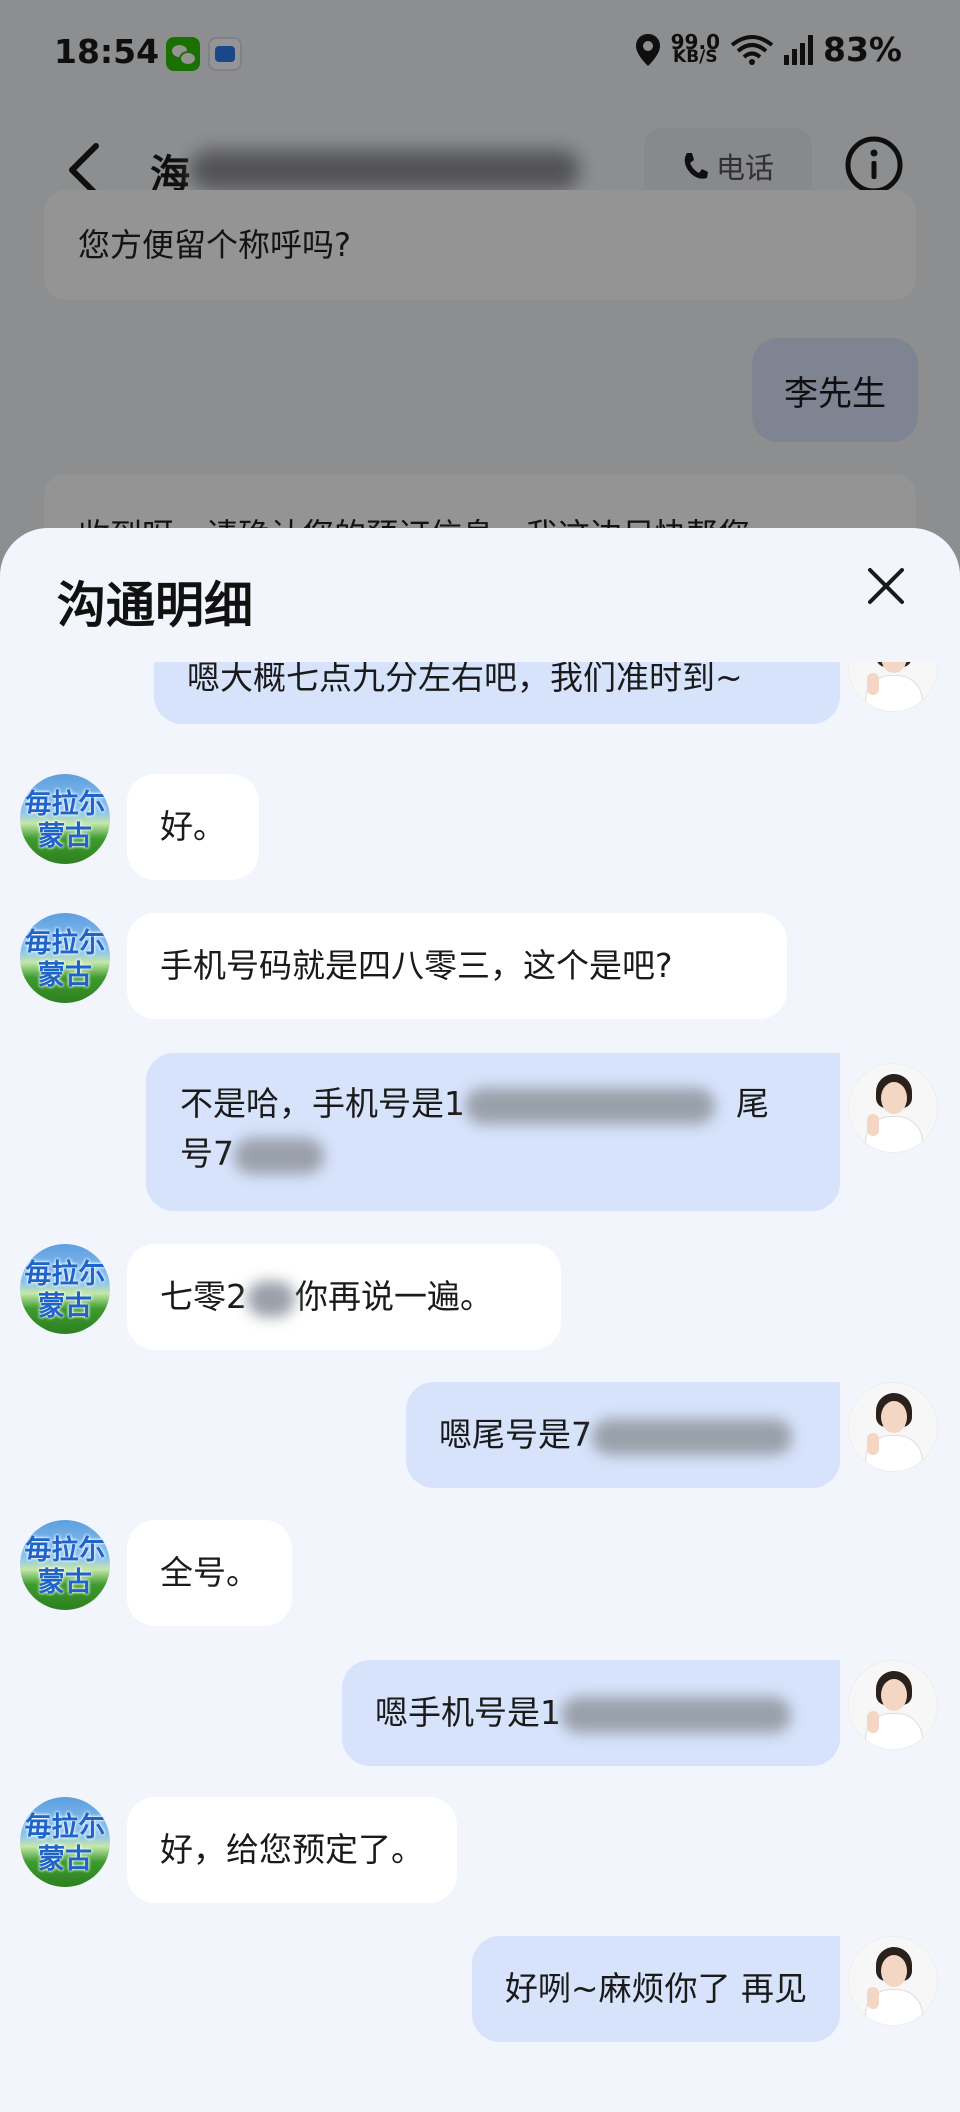 The image size is (960, 2112). Describe the element at coordinates (480, 1852) in the screenshot. I see `message-row: 毎拉尓 蒙古 好，给您预定了。` at that location.